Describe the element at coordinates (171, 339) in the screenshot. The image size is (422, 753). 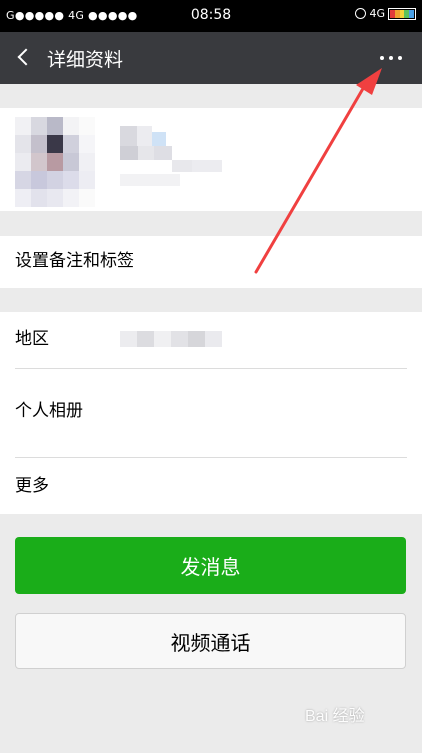
I see `region-value-blurred` at that location.